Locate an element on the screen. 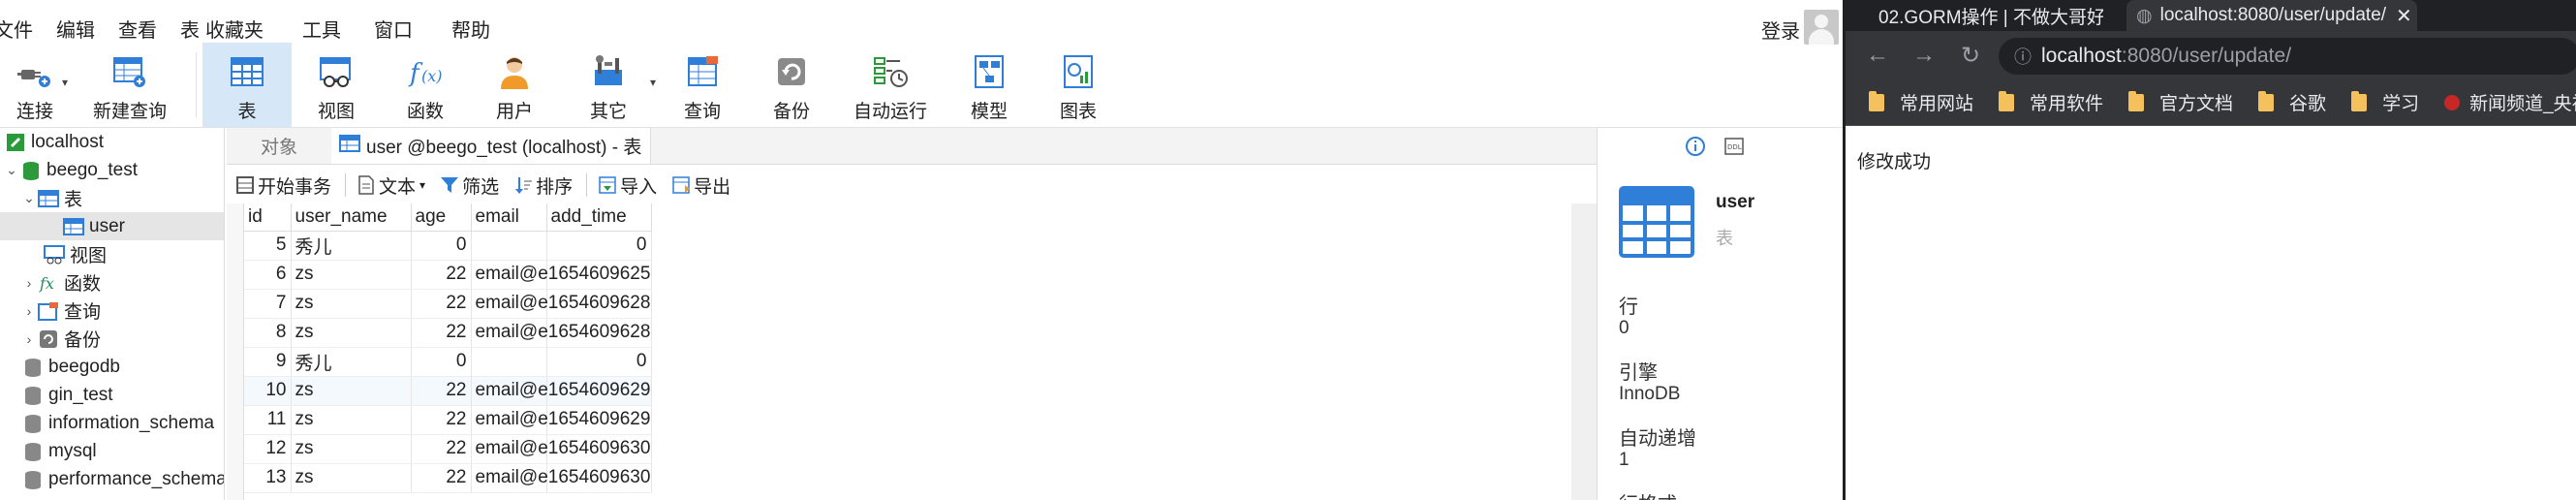 This screenshot has height=500, width=2576. table-row: 7 zs 22 email@e1654609628 is located at coordinates (448, 304).